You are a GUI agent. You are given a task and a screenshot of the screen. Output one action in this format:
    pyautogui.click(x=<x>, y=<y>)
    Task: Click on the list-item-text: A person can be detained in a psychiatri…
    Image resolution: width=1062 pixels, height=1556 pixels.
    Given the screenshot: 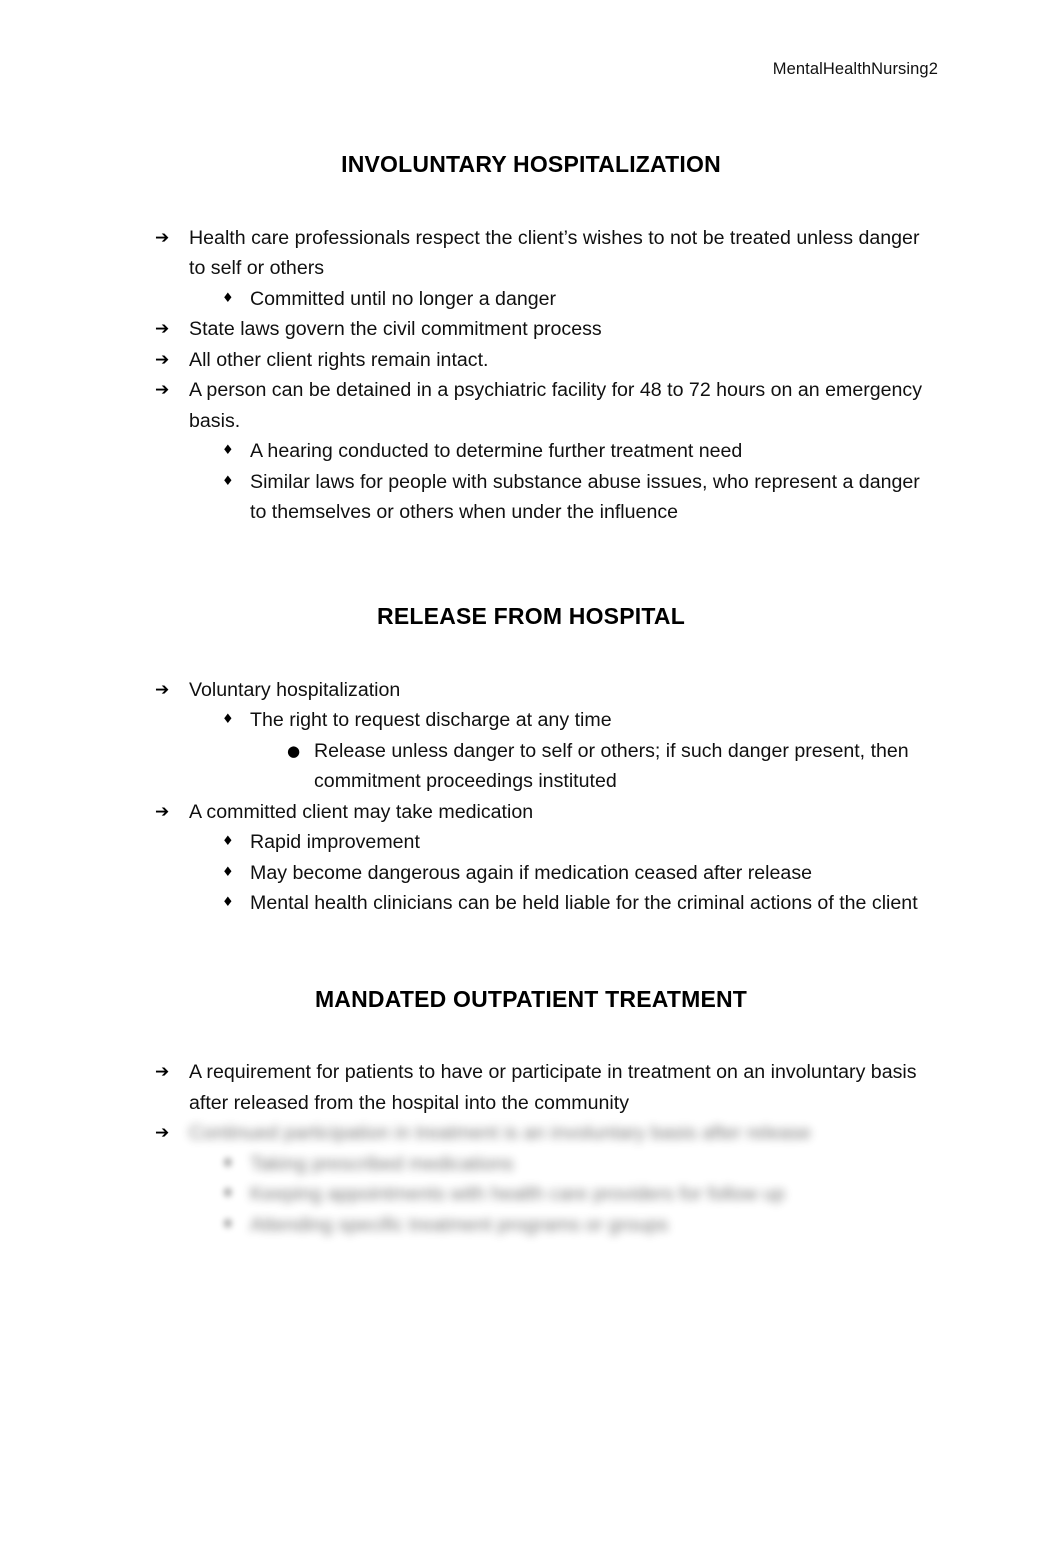 What is the action you would take?
    pyautogui.click(x=556, y=405)
    